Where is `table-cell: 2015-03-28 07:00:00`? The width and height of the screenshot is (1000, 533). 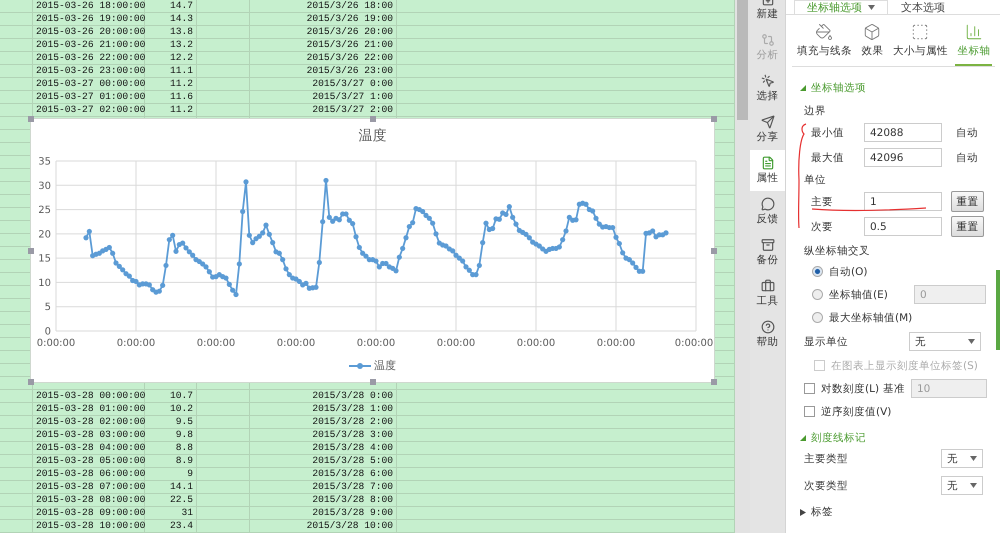 table-cell: 2015-03-28 07:00:00 is located at coordinates (89, 487).